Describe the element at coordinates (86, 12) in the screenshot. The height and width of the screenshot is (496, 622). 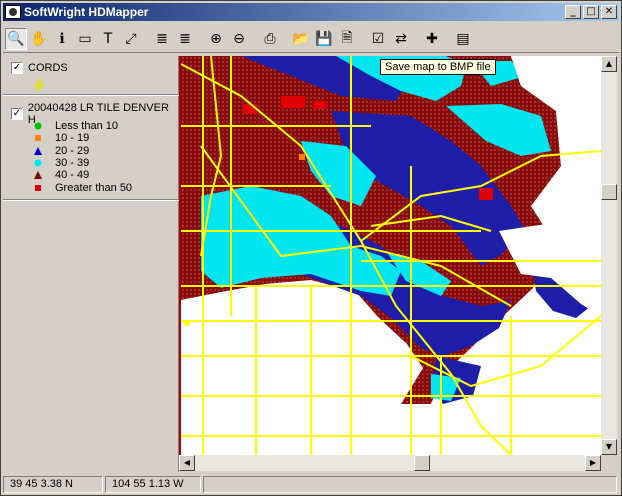
I see `window-title: SoftWright HDMapper` at that location.